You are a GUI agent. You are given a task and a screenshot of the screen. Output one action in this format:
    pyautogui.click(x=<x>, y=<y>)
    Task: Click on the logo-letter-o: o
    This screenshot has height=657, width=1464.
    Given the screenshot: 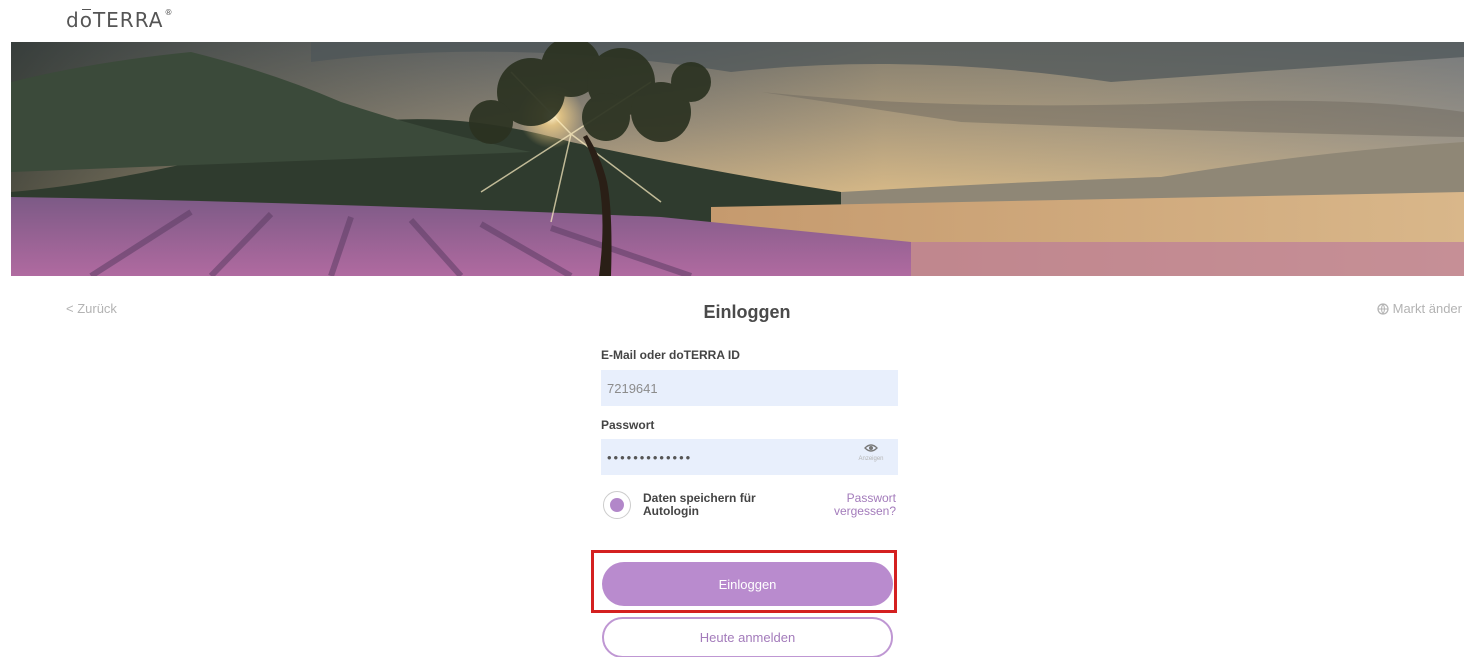 What is the action you would take?
    pyautogui.click(x=86, y=20)
    